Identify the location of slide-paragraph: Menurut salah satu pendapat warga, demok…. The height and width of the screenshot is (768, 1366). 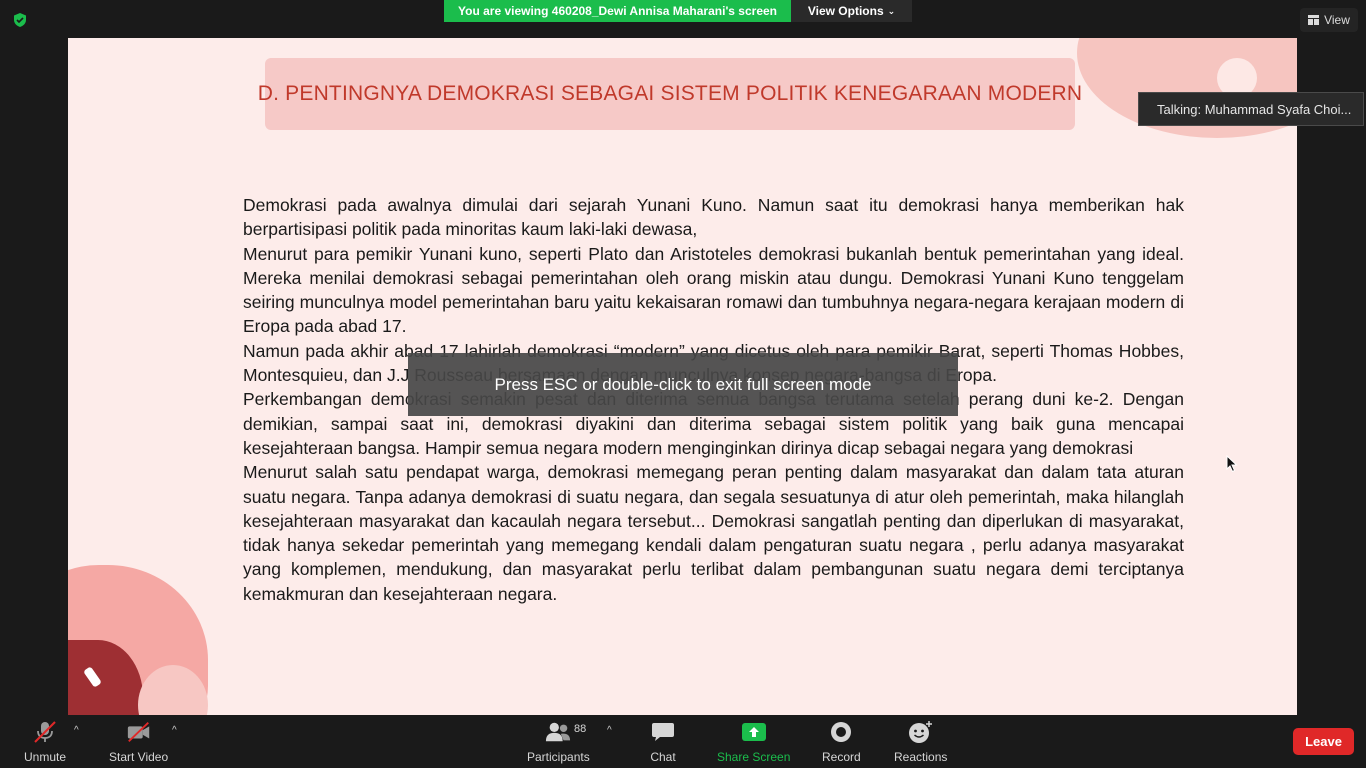
(713, 533).